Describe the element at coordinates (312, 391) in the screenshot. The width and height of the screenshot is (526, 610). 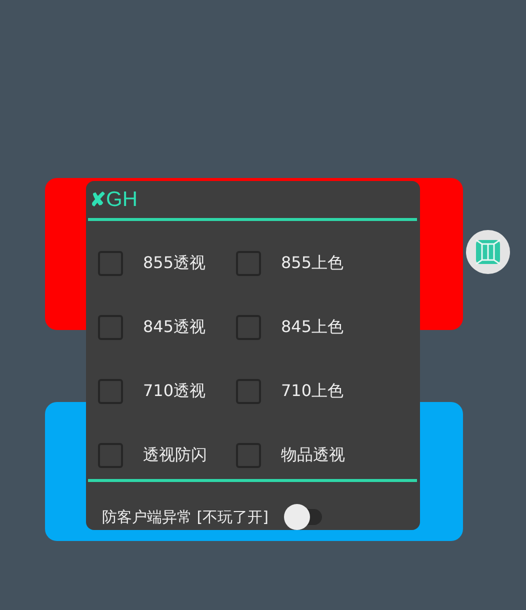
I see `option-label: 710上色` at that location.